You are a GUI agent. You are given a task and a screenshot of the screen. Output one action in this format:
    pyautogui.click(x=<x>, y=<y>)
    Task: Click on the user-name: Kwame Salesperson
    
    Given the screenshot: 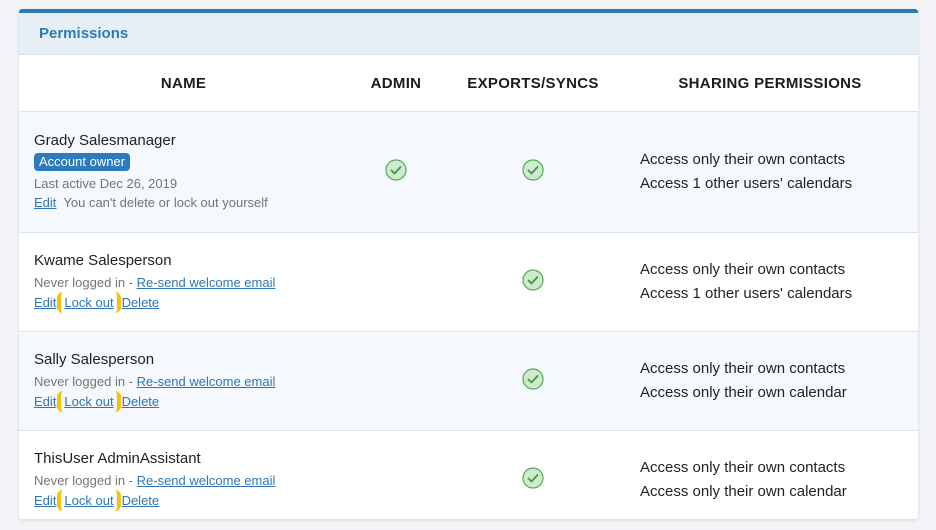 What is the action you would take?
    pyautogui.click(x=103, y=260)
    